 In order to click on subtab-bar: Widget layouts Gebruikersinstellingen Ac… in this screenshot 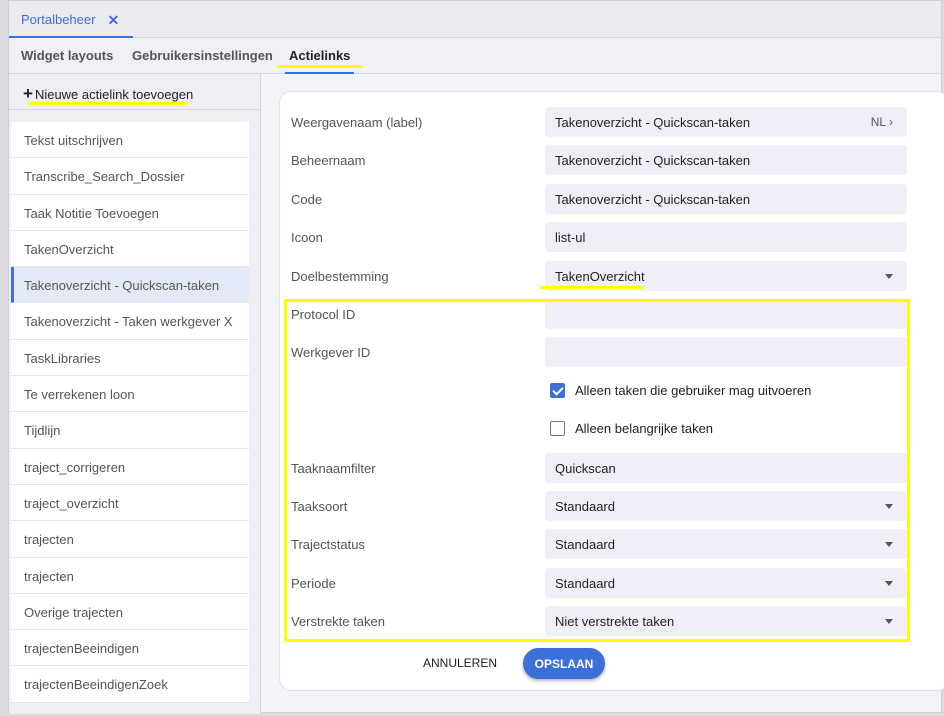, I will do `click(475, 56)`.